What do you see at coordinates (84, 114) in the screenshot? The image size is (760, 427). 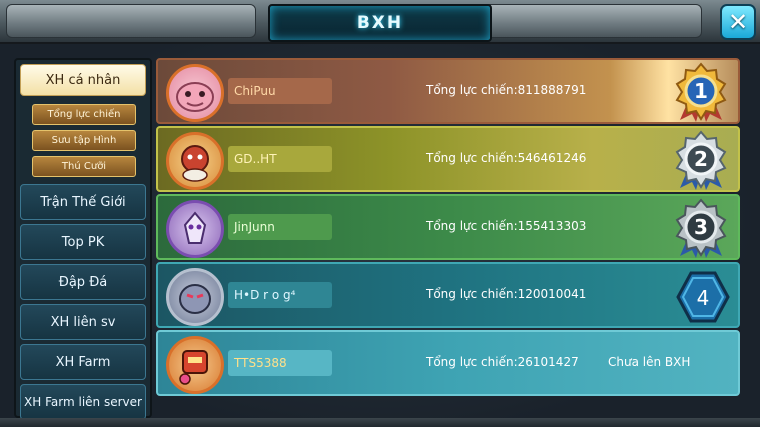 I see `sub-tab-tong-luc-chien: Tổng lực chiến` at bounding box center [84, 114].